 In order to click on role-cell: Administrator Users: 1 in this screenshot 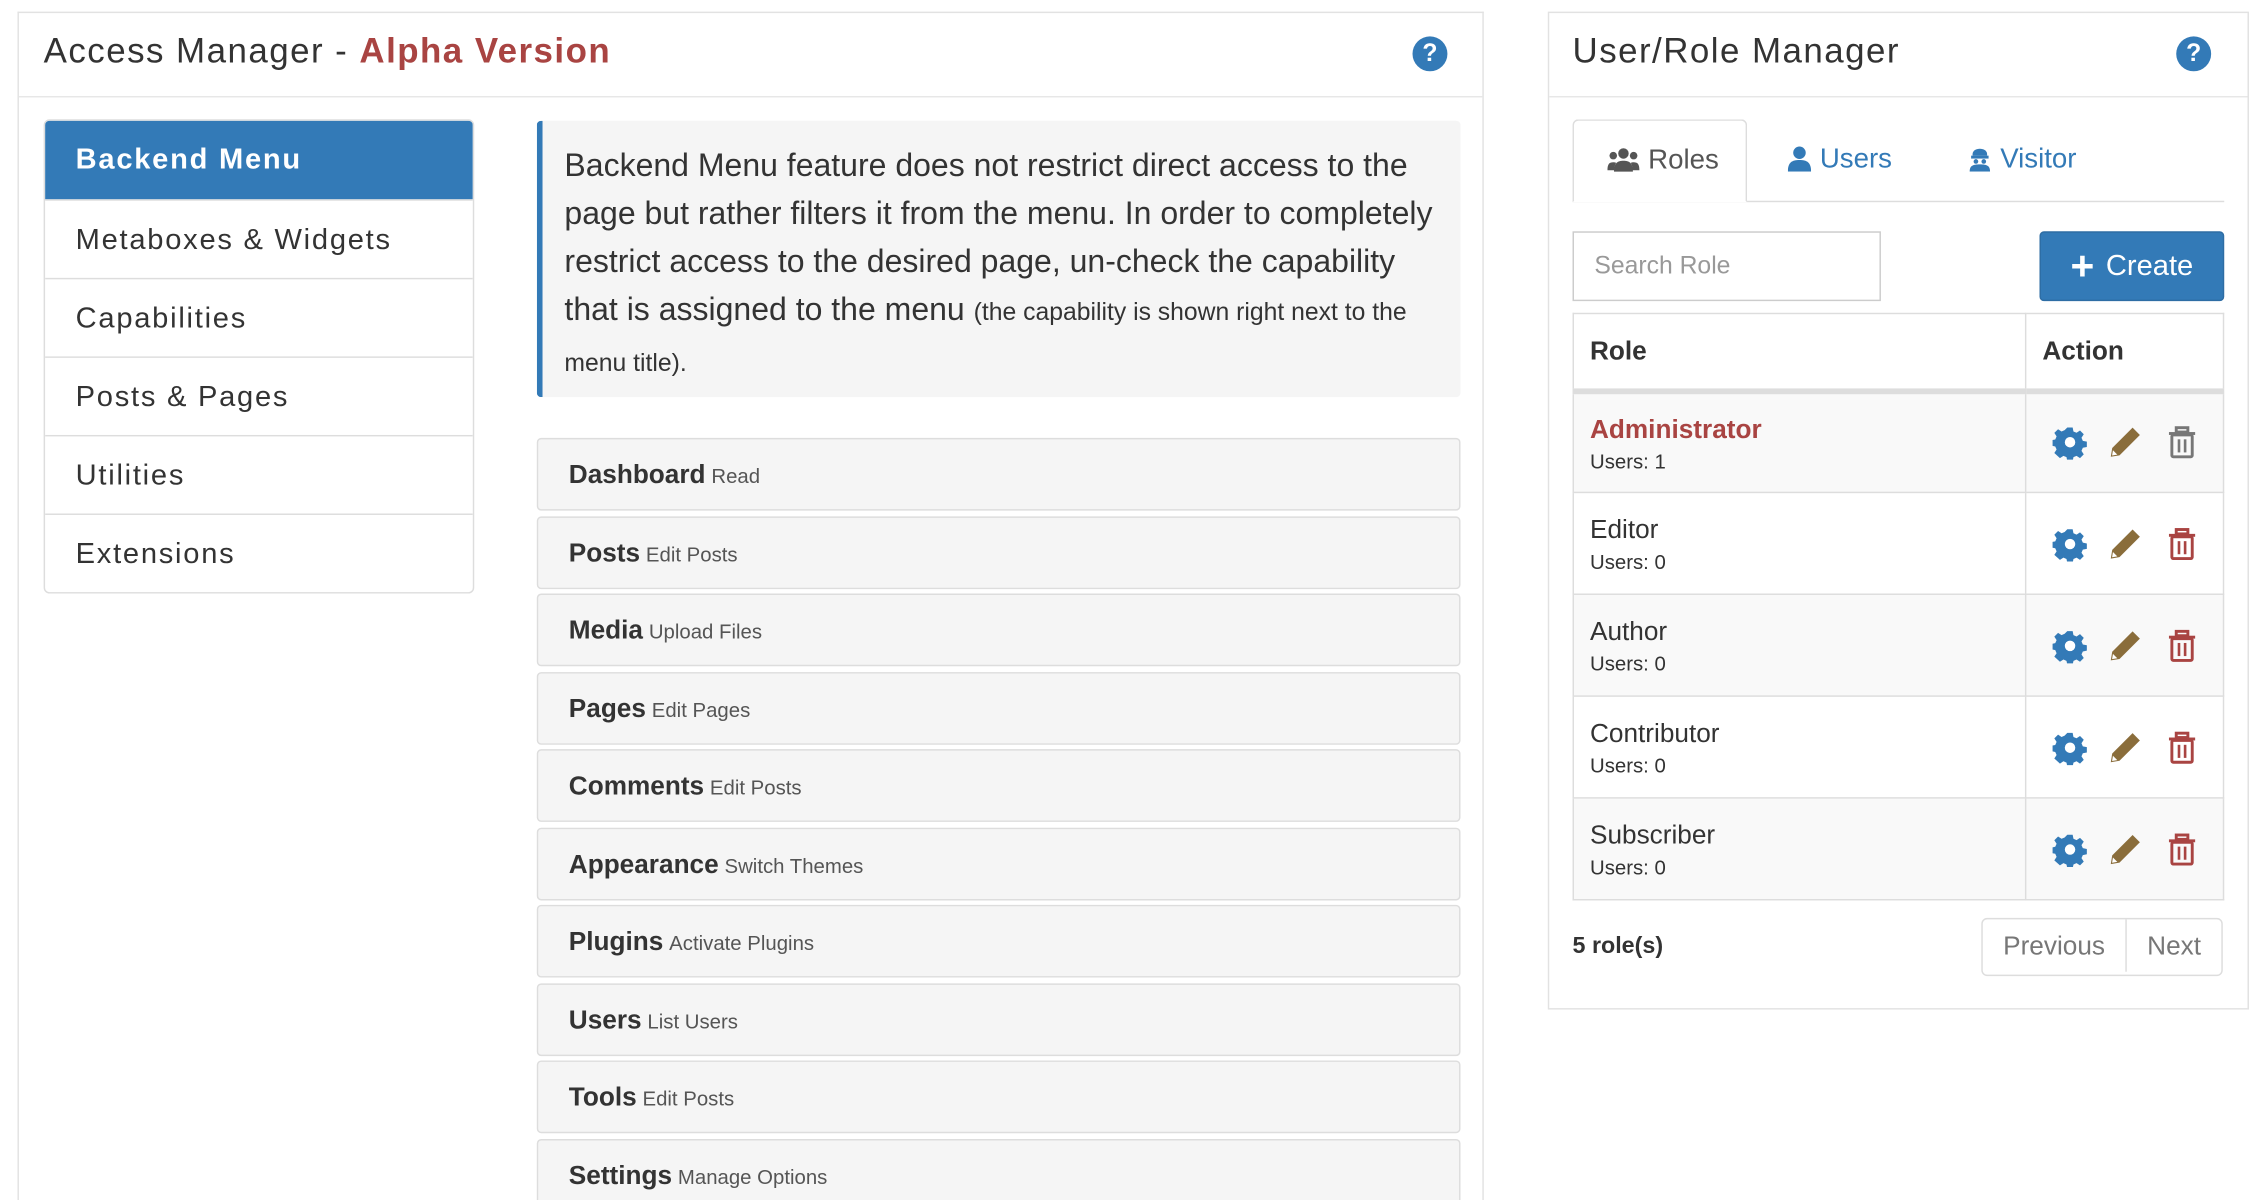, I will do `click(1799, 441)`.